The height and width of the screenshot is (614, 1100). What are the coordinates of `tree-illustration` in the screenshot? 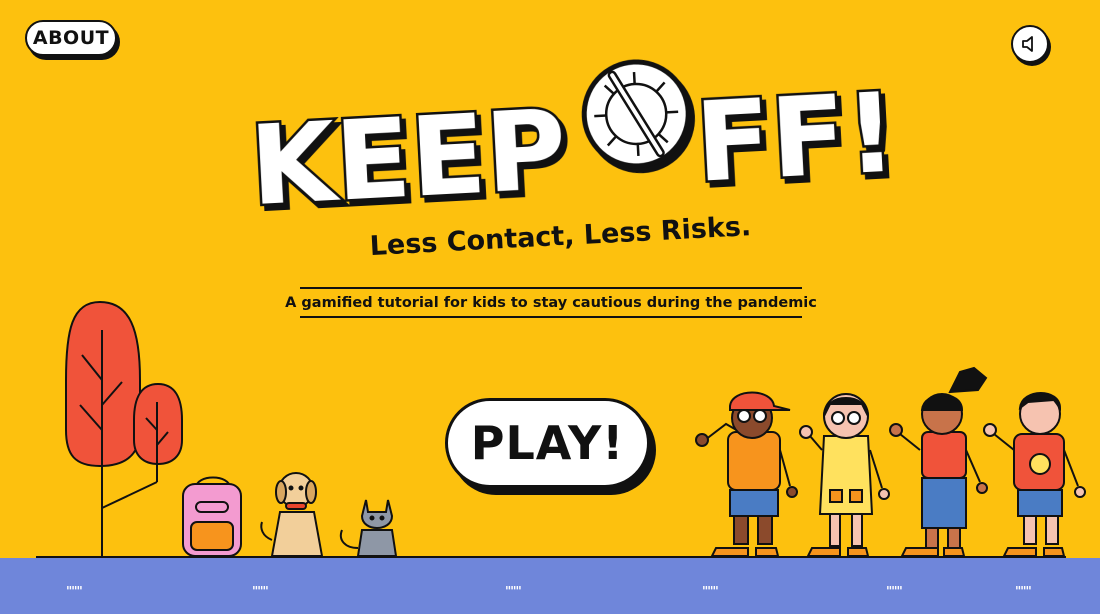 It's located at (124, 428).